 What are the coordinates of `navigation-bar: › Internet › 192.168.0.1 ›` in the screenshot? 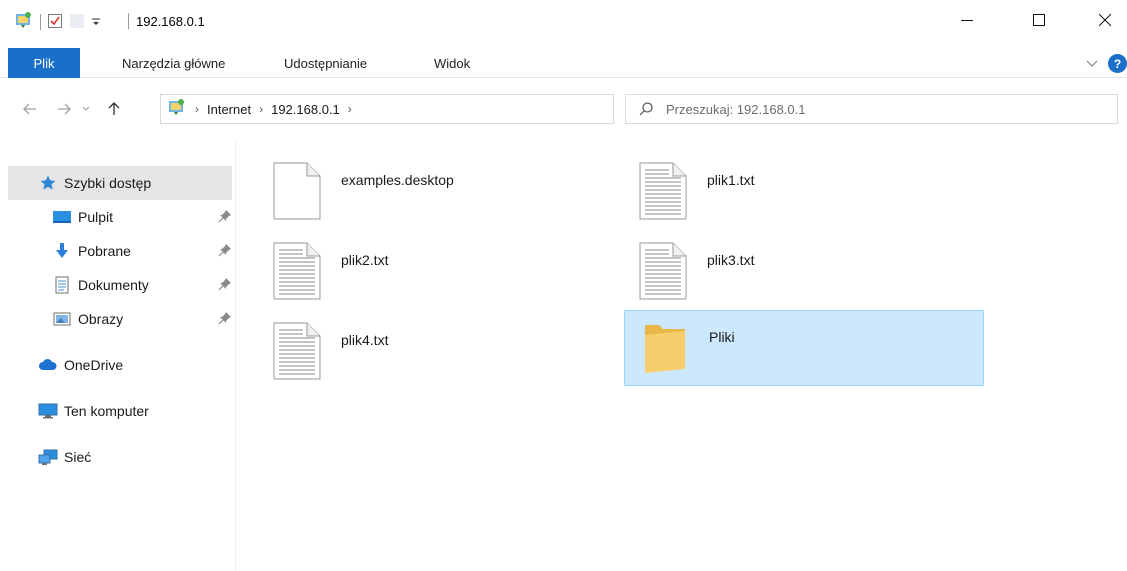 It's located at (563, 110).